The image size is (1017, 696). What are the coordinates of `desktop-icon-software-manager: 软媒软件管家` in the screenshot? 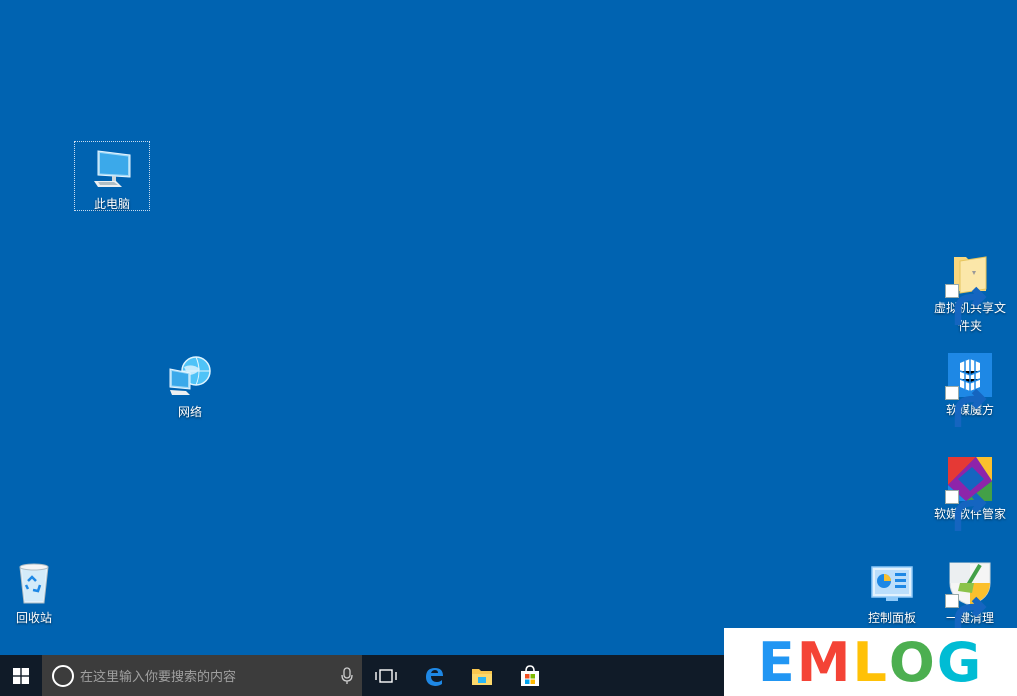 It's located at (970, 491).